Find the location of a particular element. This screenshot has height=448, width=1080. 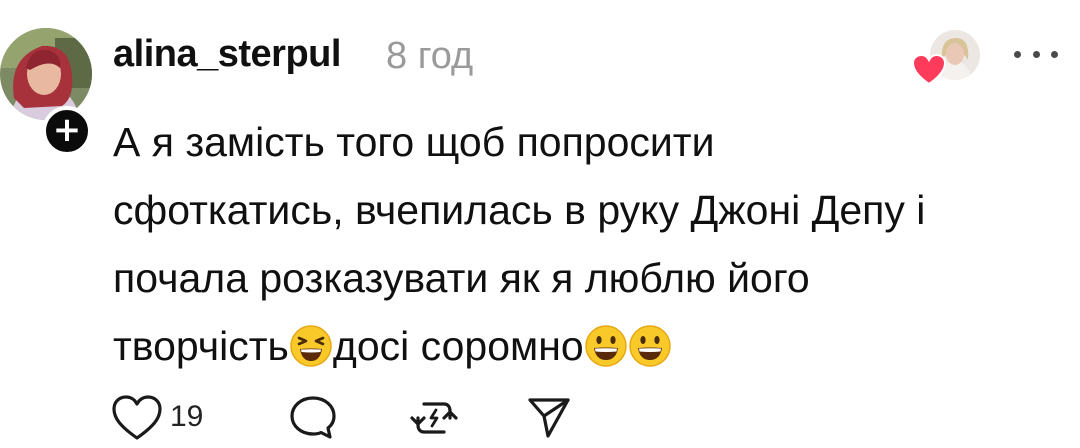

like-heart-icon is located at coordinates (137, 418).